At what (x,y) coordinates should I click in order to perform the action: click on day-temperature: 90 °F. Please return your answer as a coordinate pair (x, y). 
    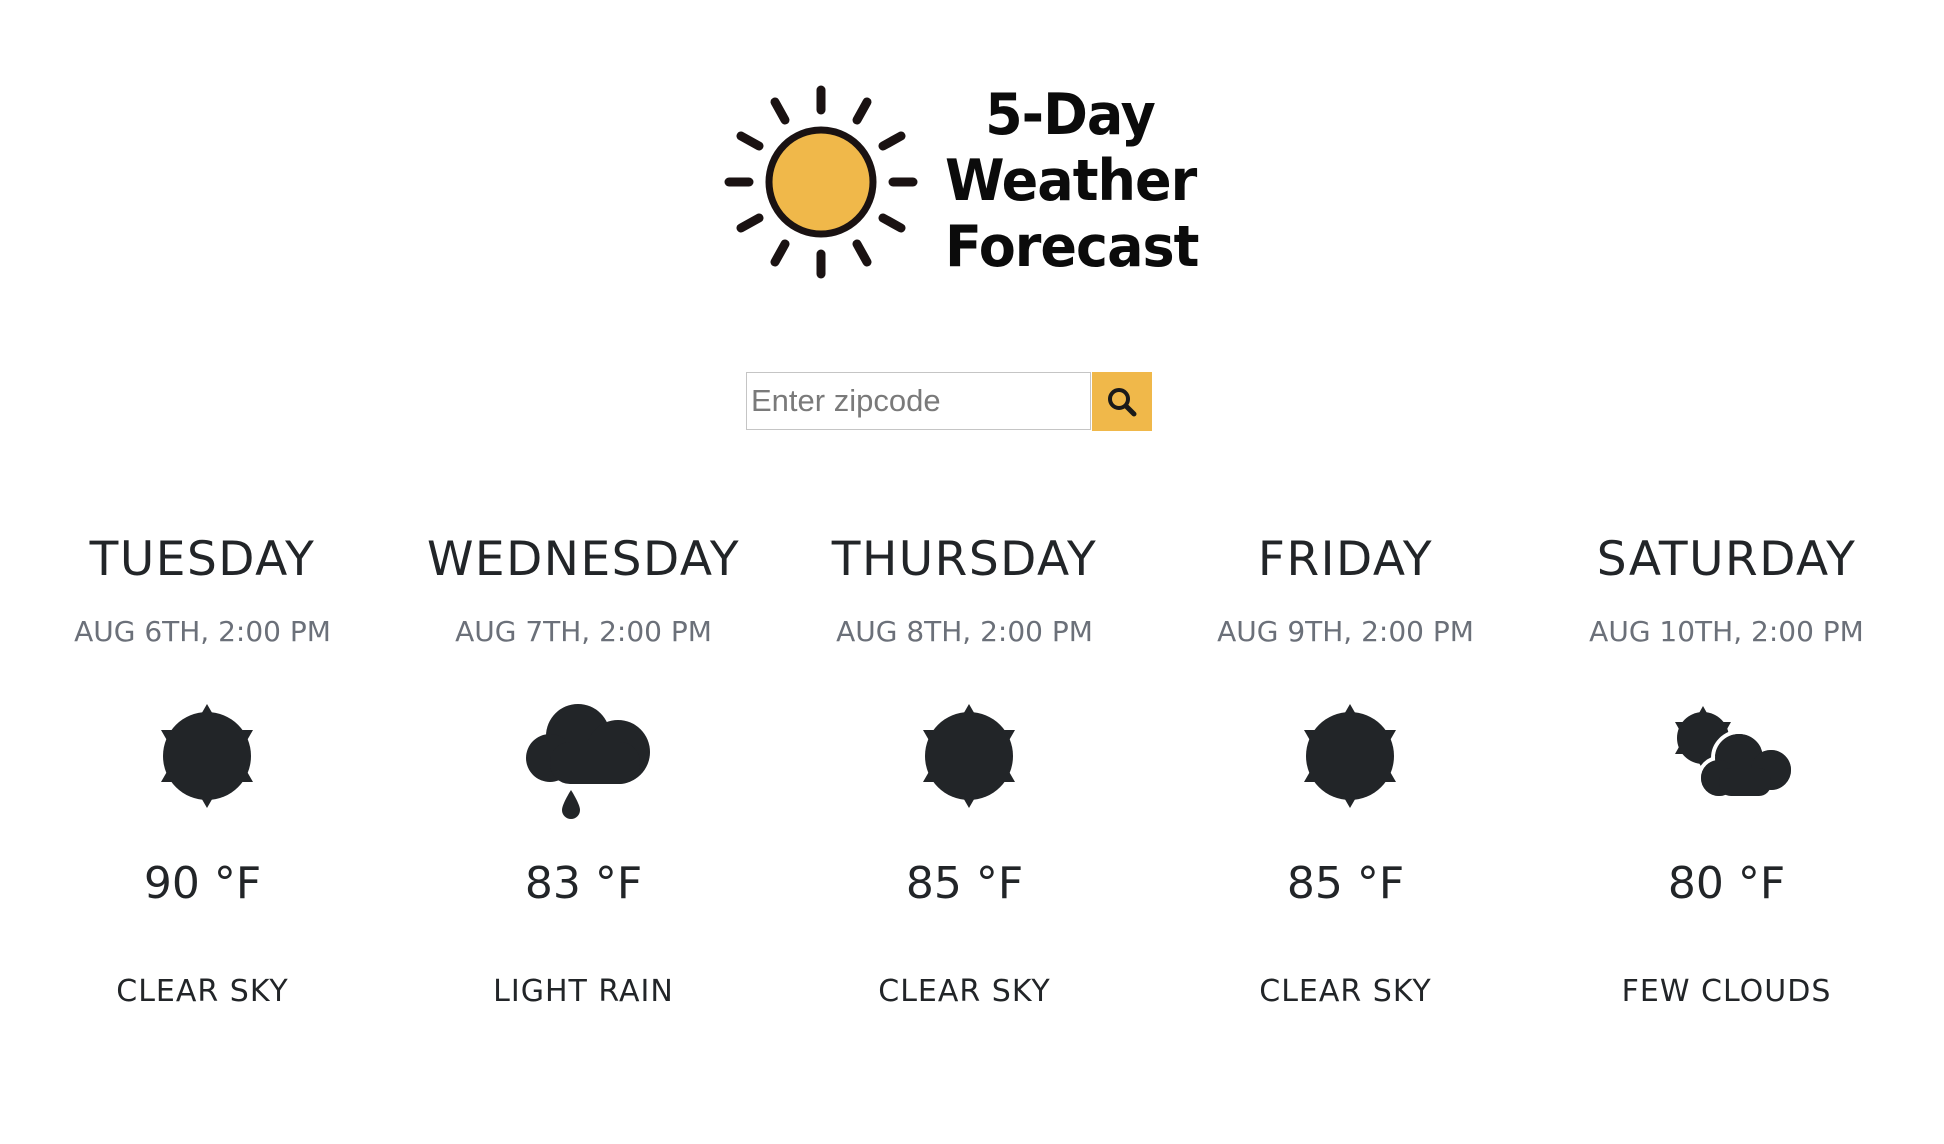
    Looking at the image, I should click on (202, 883).